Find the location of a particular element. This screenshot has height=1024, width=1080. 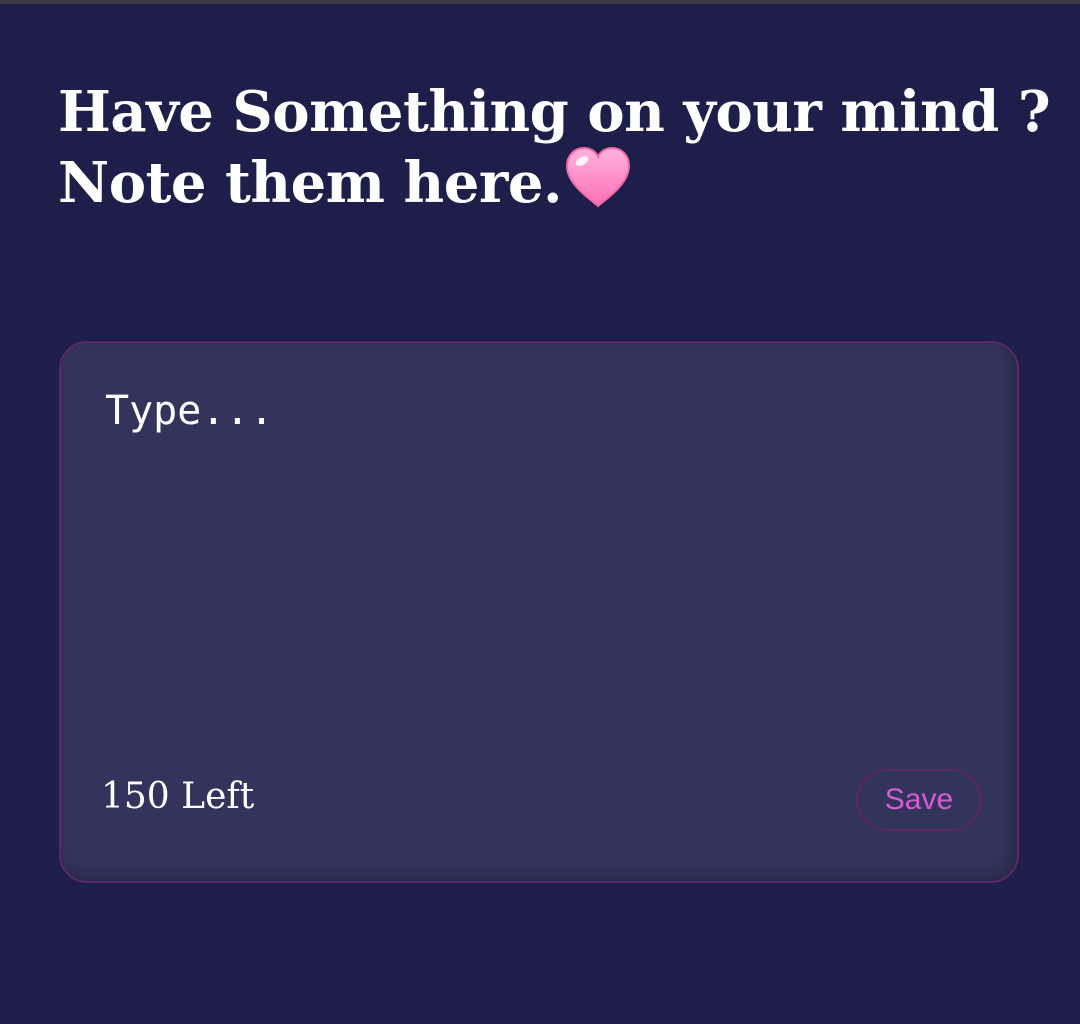

save-button: Save is located at coordinates (919, 800).